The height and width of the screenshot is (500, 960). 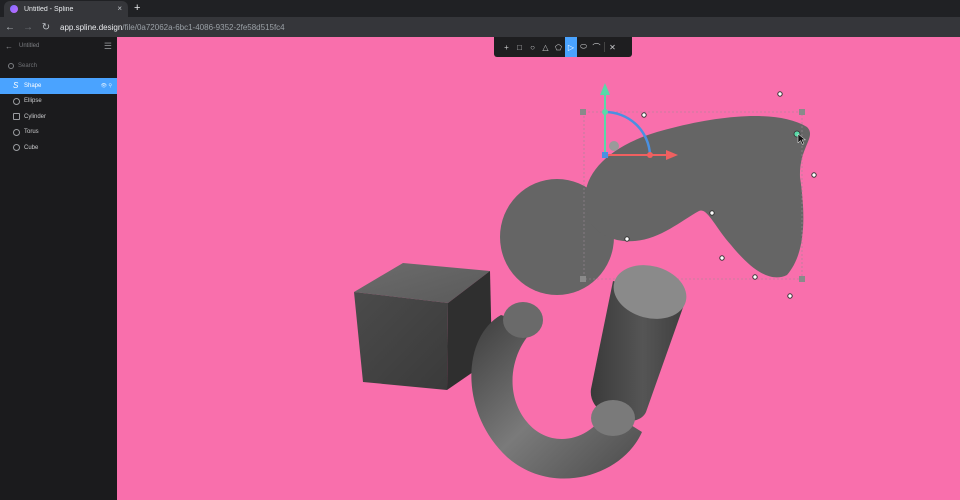 What do you see at coordinates (58, 148) in the screenshot?
I see `layer-item-cube: Cube` at bounding box center [58, 148].